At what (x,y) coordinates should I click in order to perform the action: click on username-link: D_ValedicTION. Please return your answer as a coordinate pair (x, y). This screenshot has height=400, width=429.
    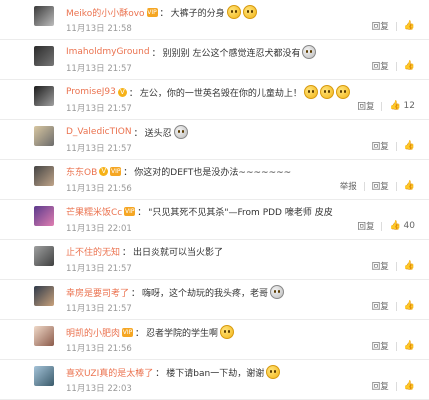
    Looking at the image, I should click on (99, 132).